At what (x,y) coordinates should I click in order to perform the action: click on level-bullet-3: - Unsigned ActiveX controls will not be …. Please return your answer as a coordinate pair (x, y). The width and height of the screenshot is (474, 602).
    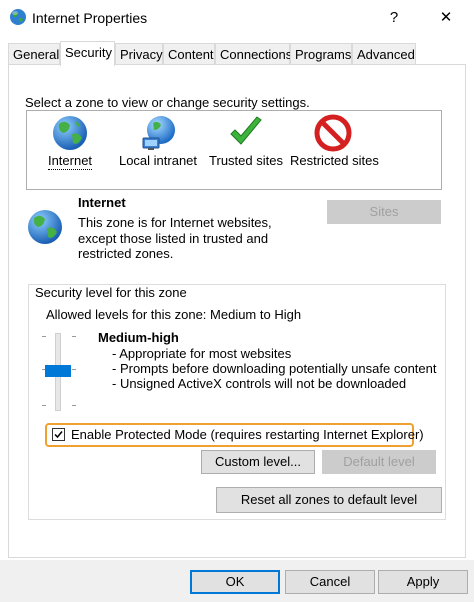
    Looking at the image, I should click on (259, 383).